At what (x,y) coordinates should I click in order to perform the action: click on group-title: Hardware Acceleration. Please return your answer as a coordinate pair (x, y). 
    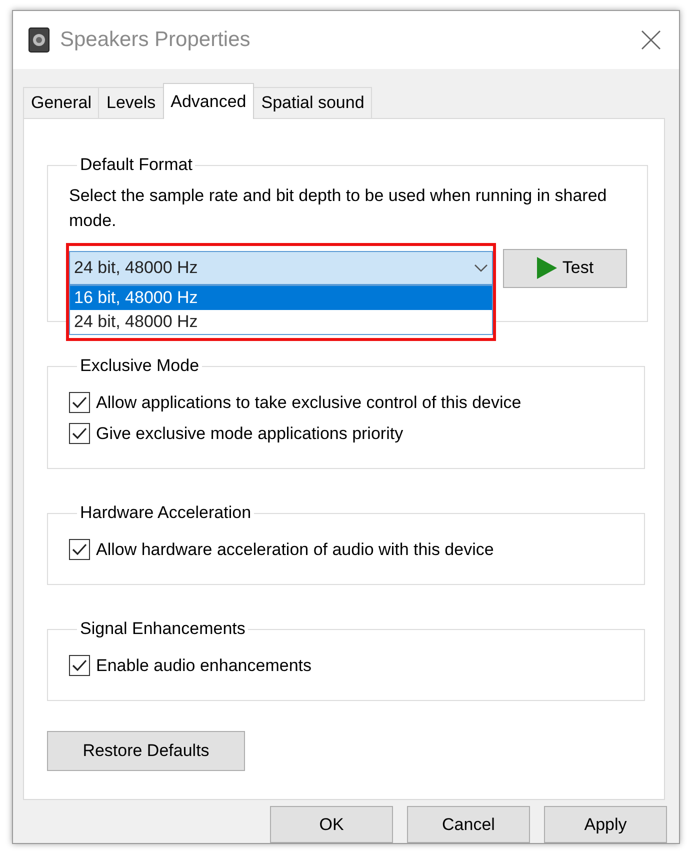
    Looking at the image, I should click on (165, 513).